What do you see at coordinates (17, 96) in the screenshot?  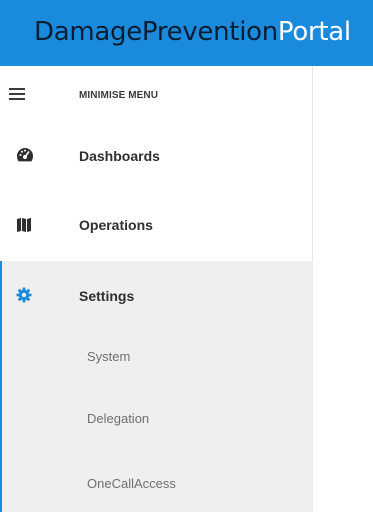 I see `hamburger-icon` at bounding box center [17, 96].